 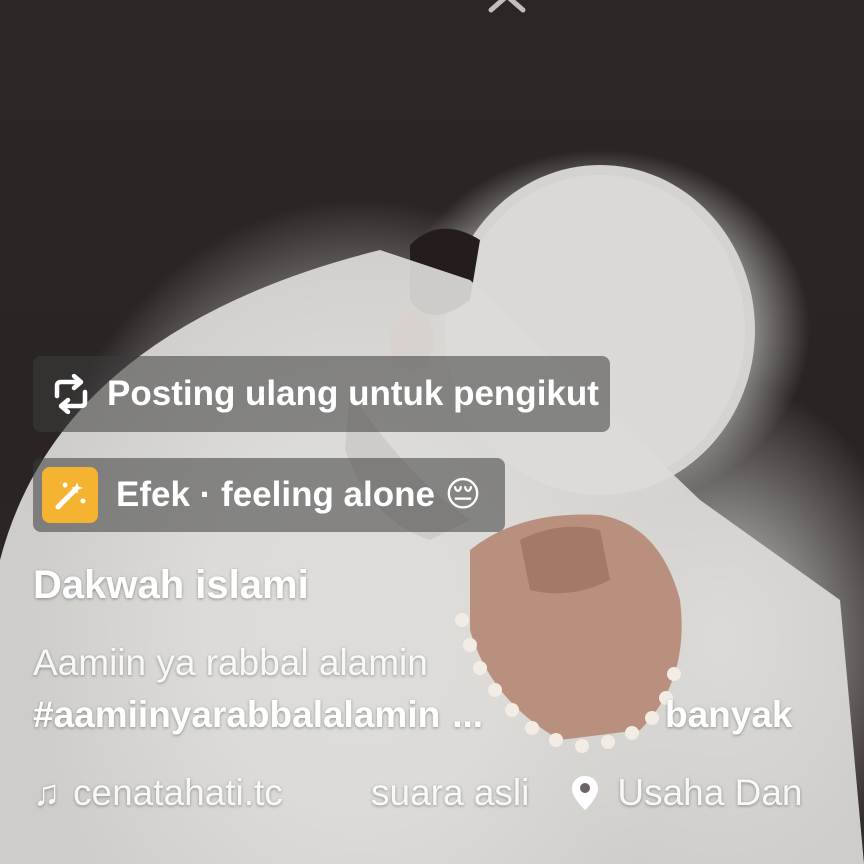 What do you see at coordinates (353, 393) in the screenshot?
I see `repost-label: Posting ulang untuk pengikut` at bounding box center [353, 393].